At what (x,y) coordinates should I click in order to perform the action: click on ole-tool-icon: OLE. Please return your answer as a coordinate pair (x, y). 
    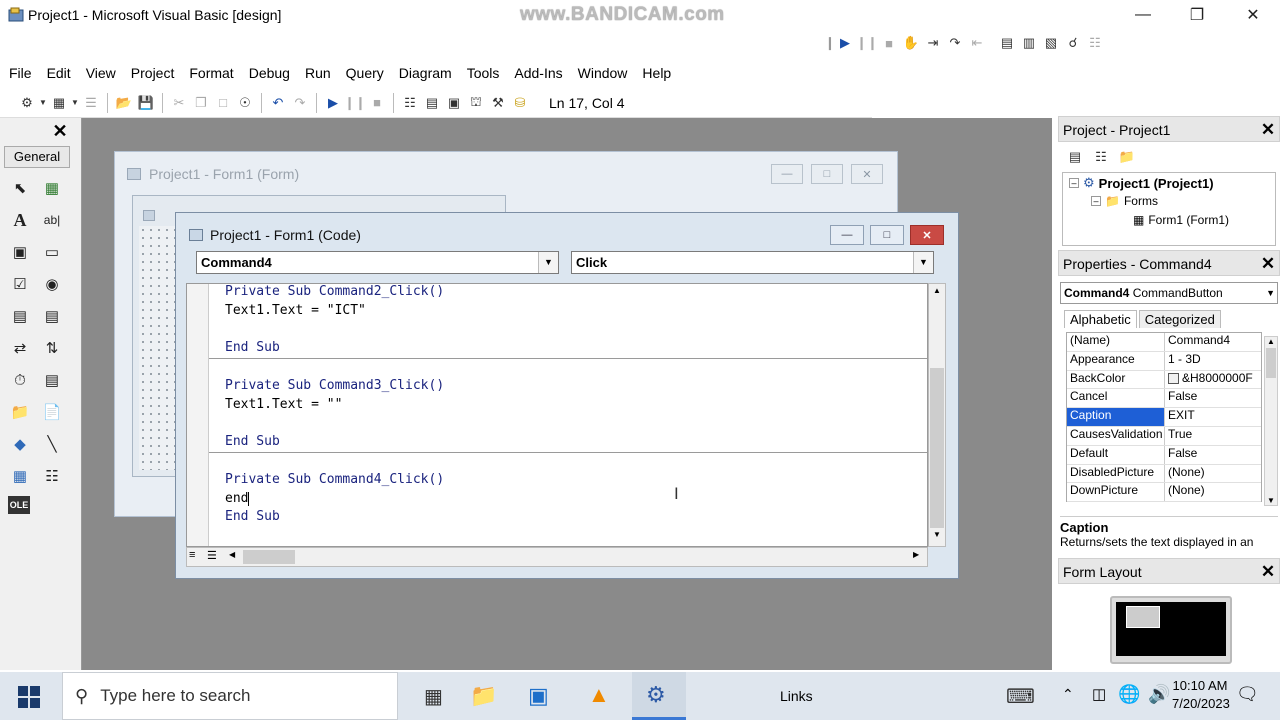
    Looking at the image, I should click on (19, 505).